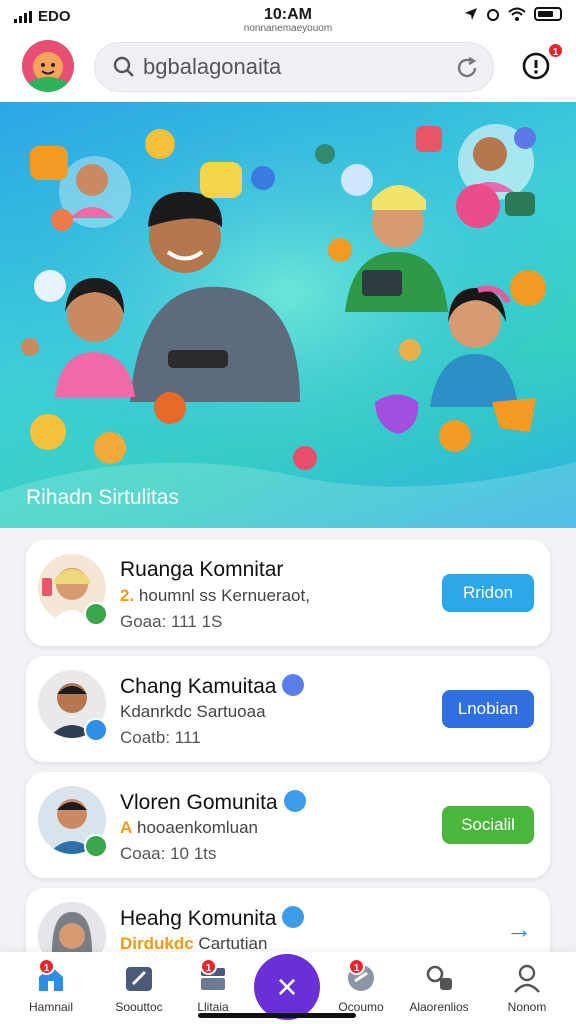 Image resolution: width=576 pixels, height=1024 pixels. I want to click on nav-item-library: 1 Llitaia, so click(213, 986).